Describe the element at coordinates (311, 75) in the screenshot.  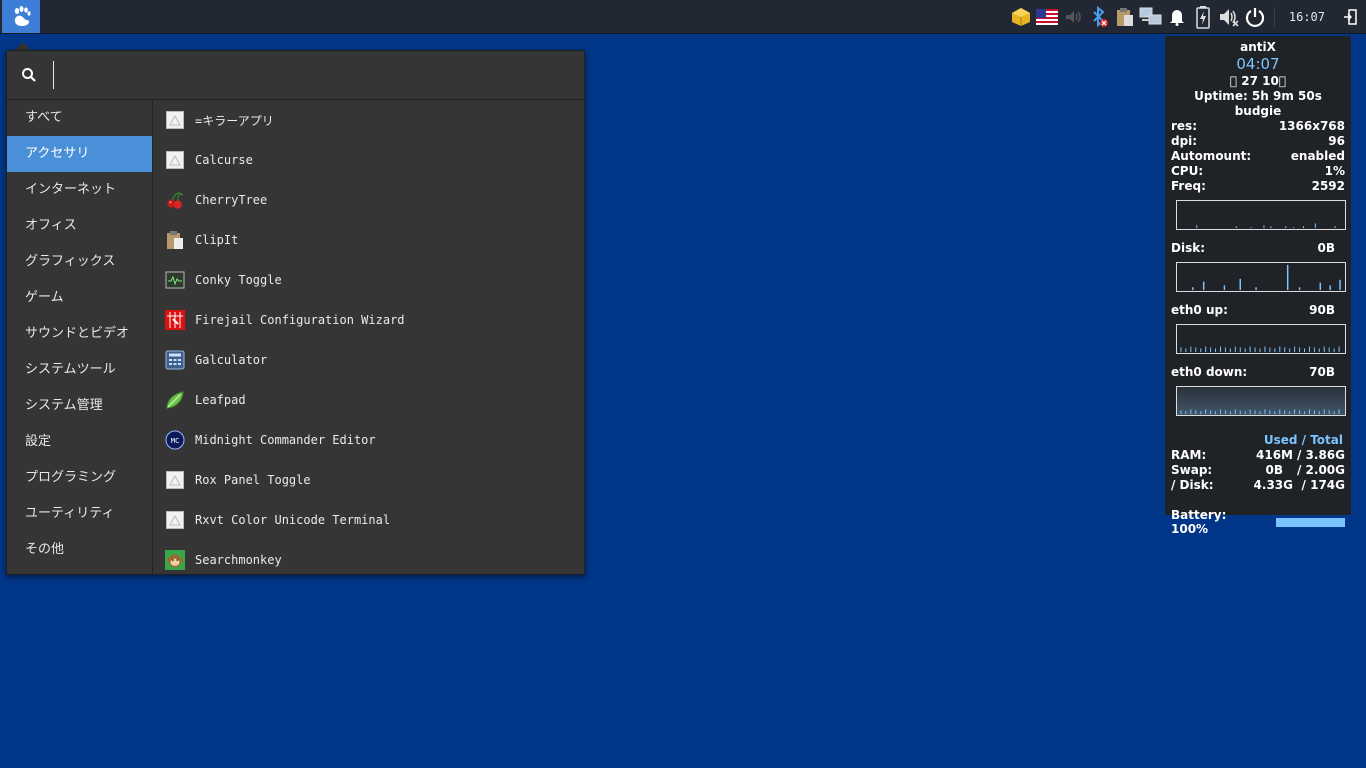
I see `menu-search-input` at that location.